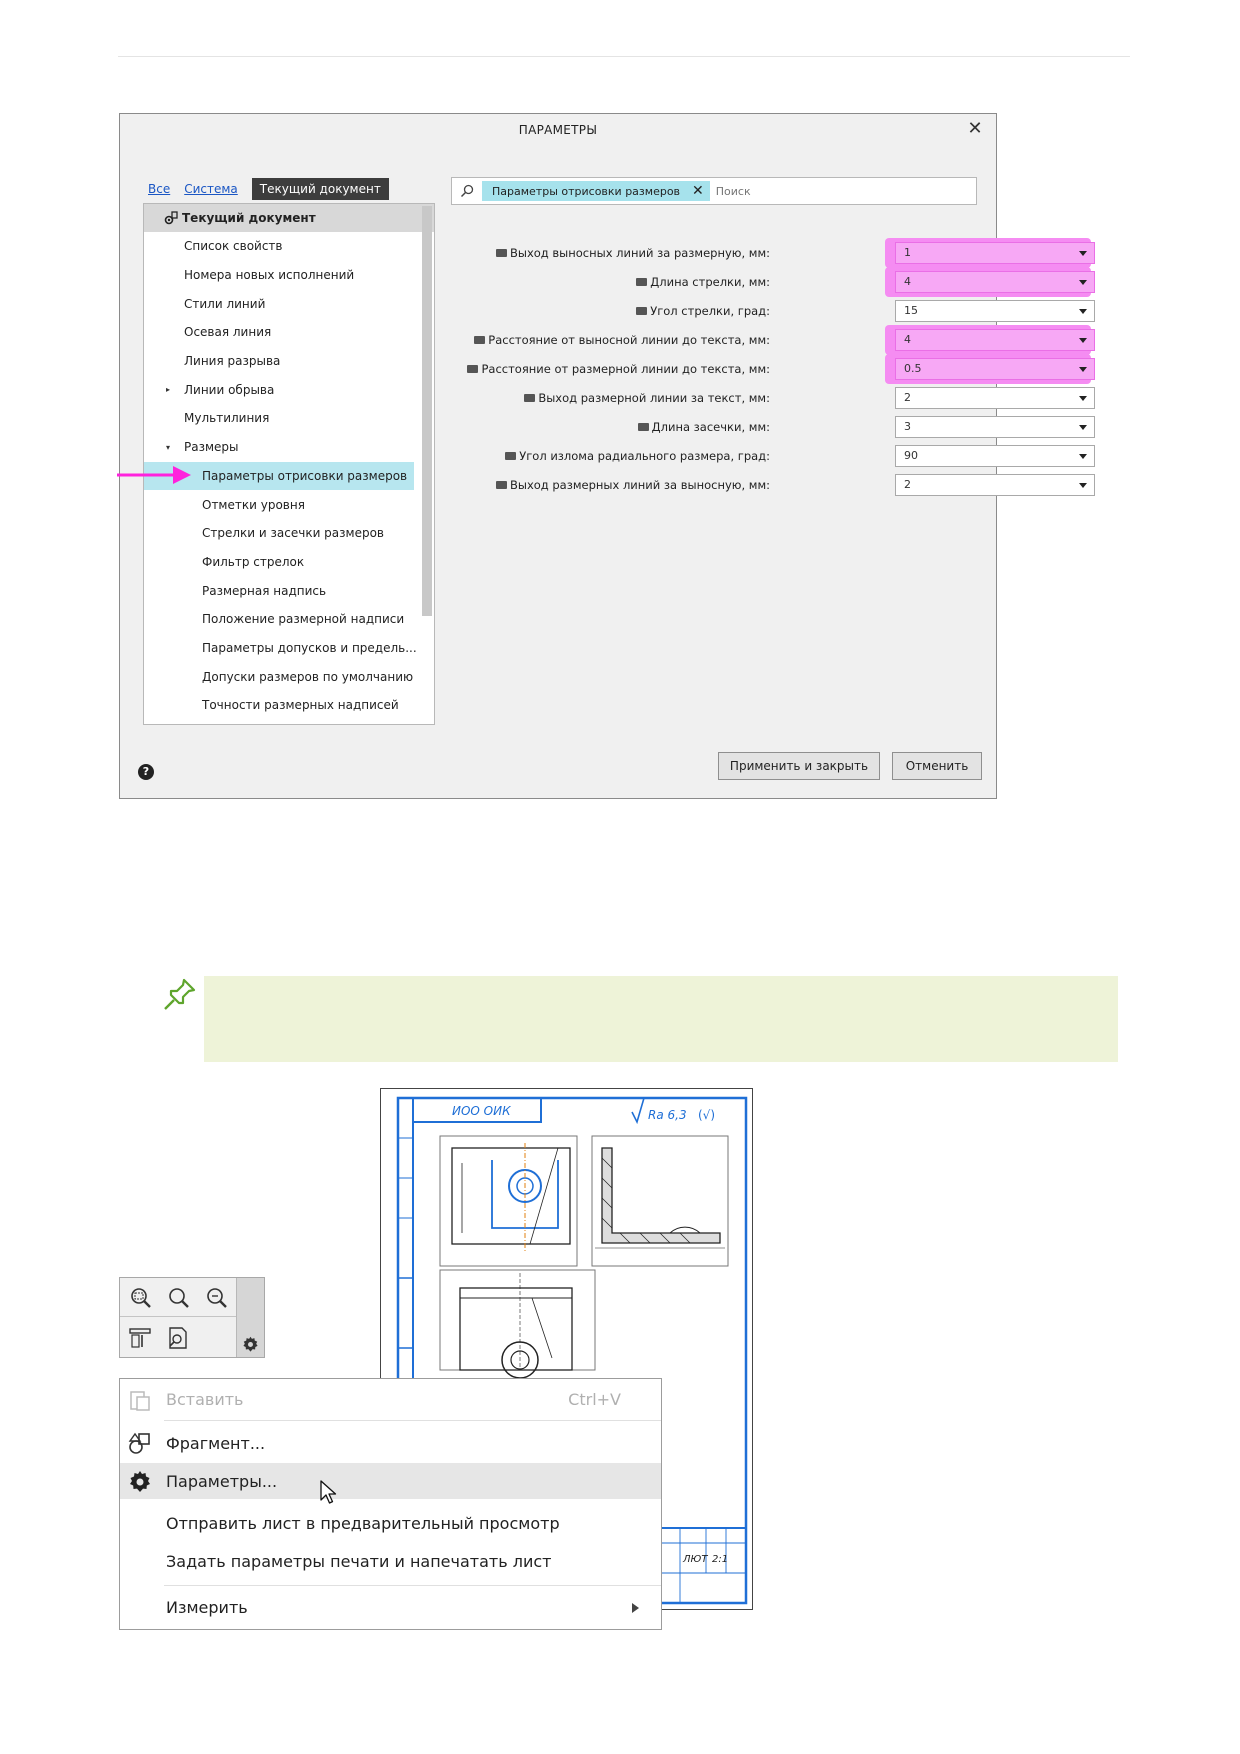 The image size is (1240, 1754). What do you see at coordinates (168, 447) in the screenshot?
I see `expanded-arrow-icon: ▾` at bounding box center [168, 447].